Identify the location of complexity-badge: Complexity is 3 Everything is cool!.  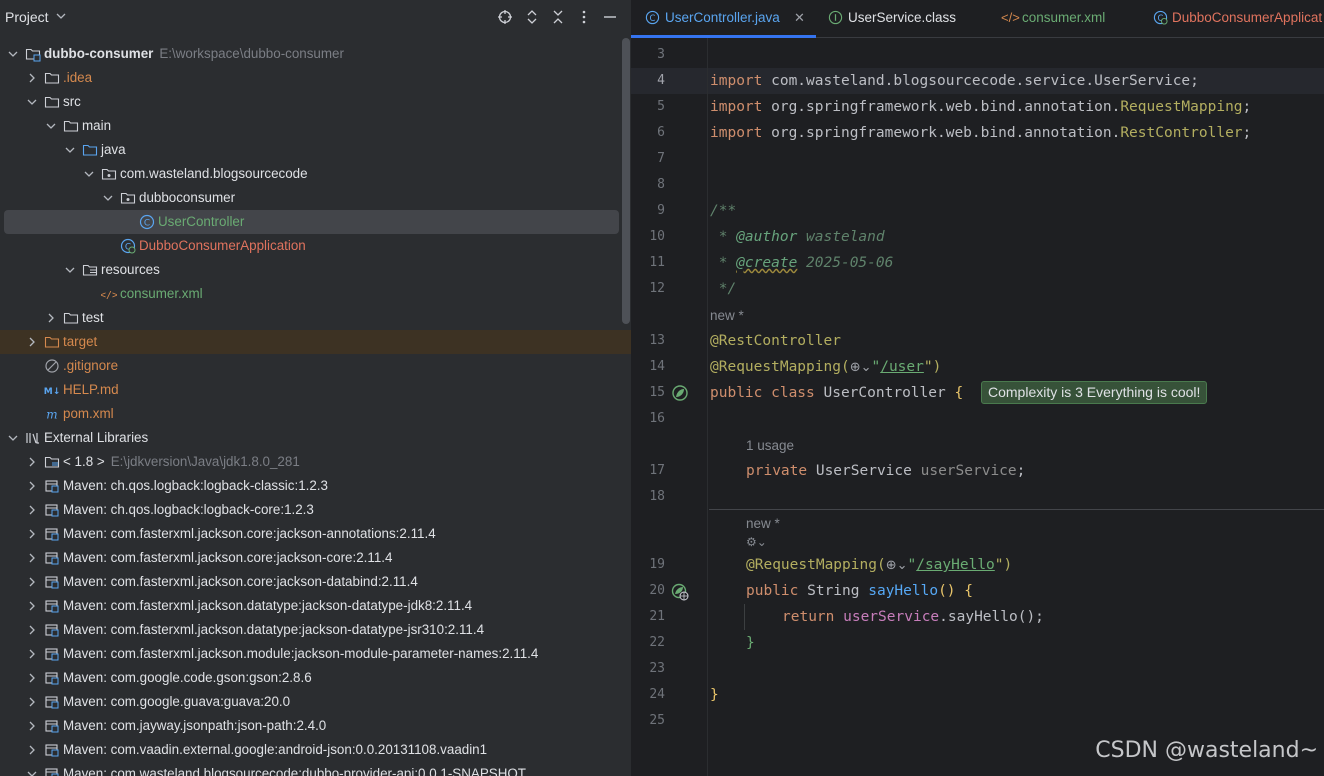
(1094, 392).